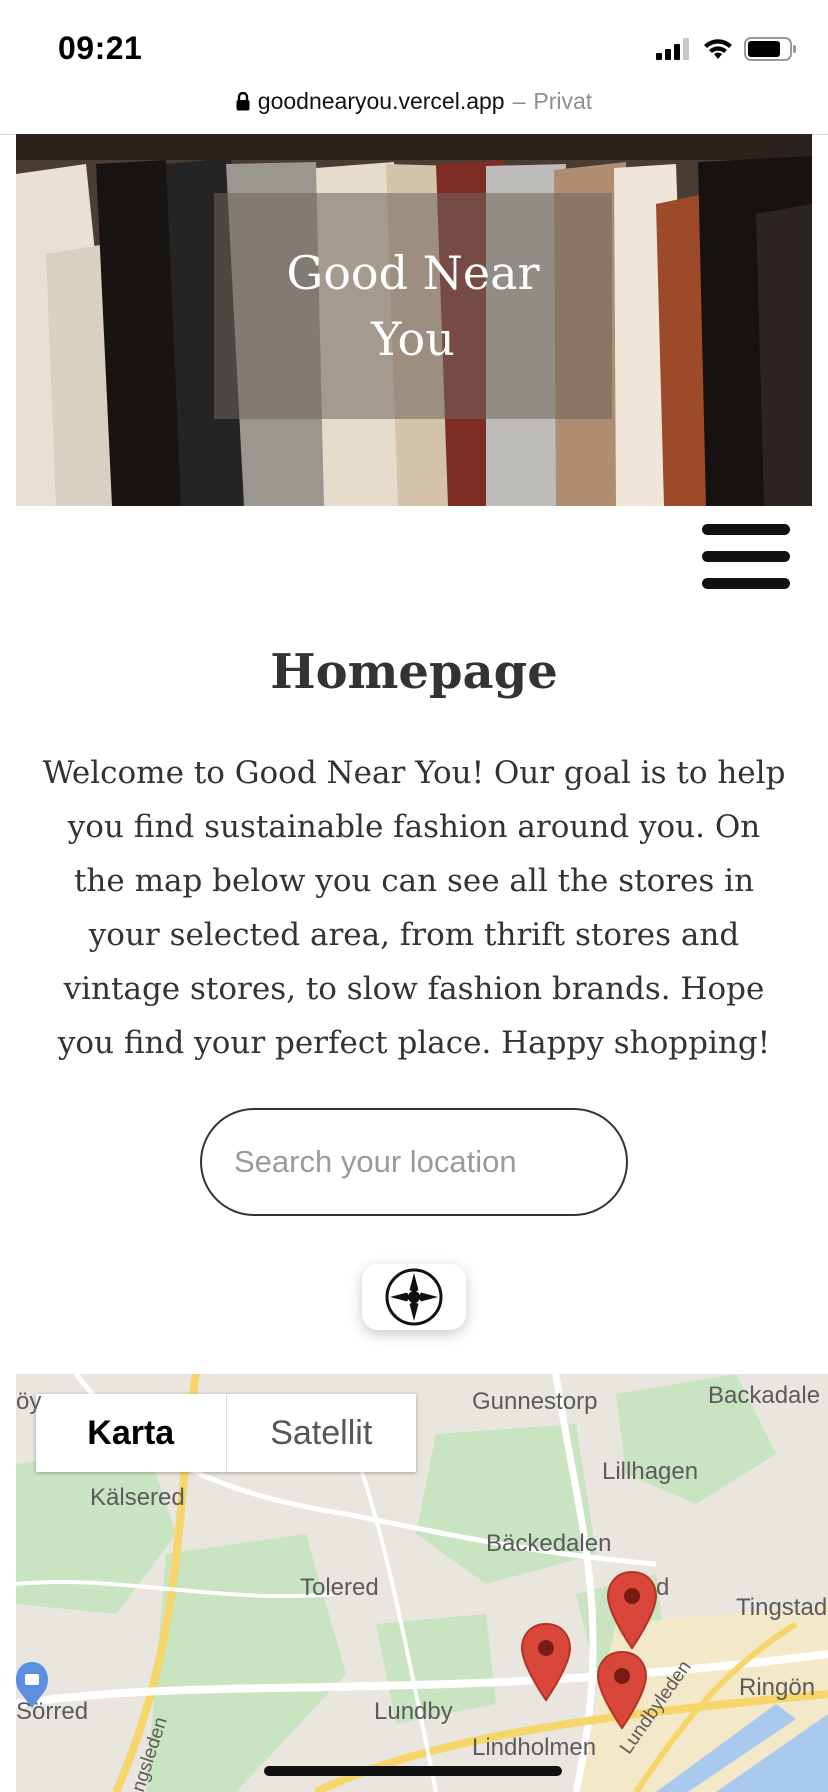  What do you see at coordinates (29, 1401) in the screenshot?
I see `map-label: öy` at bounding box center [29, 1401].